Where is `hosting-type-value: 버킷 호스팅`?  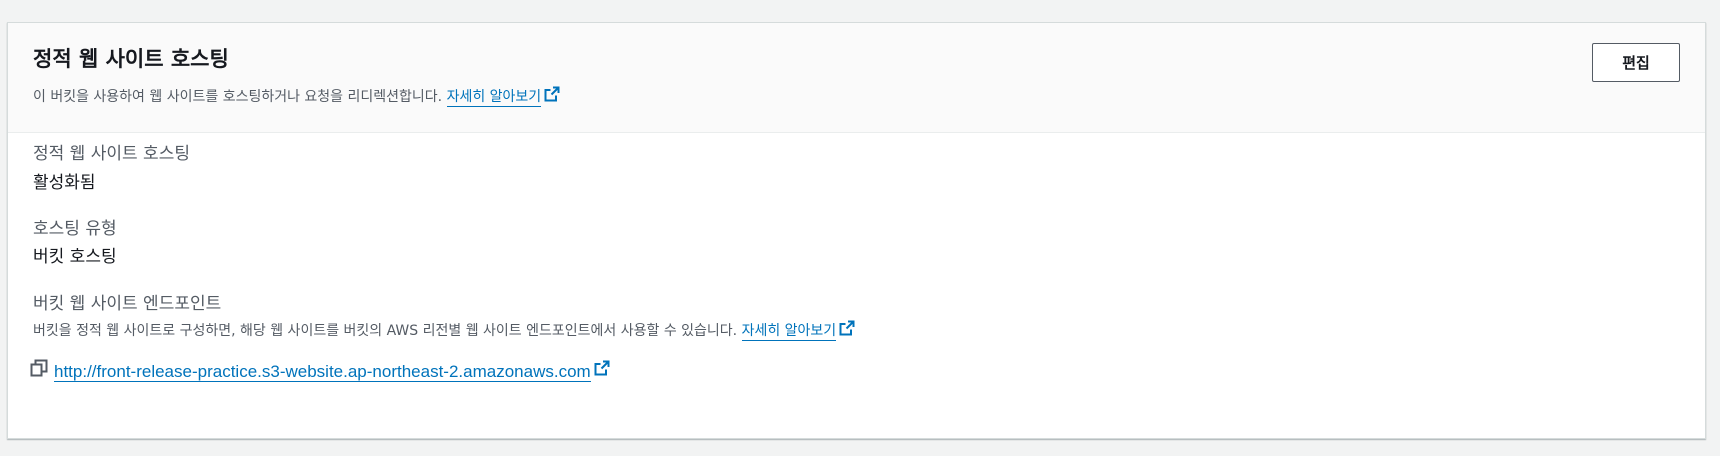
hosting-type-value: 버킷 호스팅 is located at coordinates (75, 257).